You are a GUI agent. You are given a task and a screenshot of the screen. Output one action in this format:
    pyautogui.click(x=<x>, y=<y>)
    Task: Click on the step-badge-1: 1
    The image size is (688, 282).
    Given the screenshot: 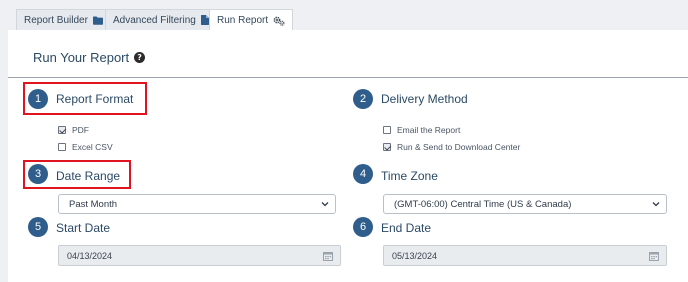 What is the action you would take?
    pyautogui.click(x=38, y=99)
    